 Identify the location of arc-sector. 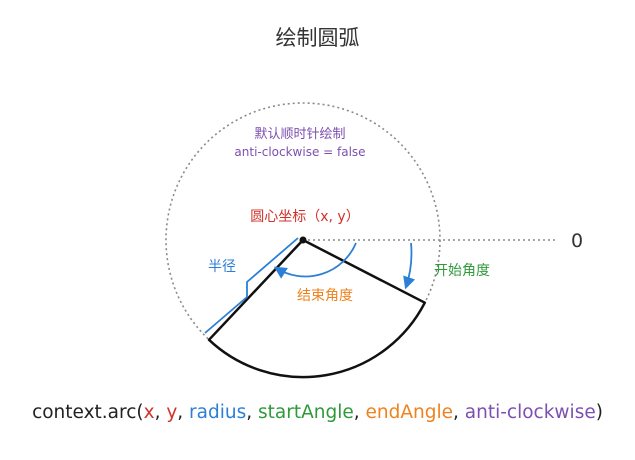
(317, 308).